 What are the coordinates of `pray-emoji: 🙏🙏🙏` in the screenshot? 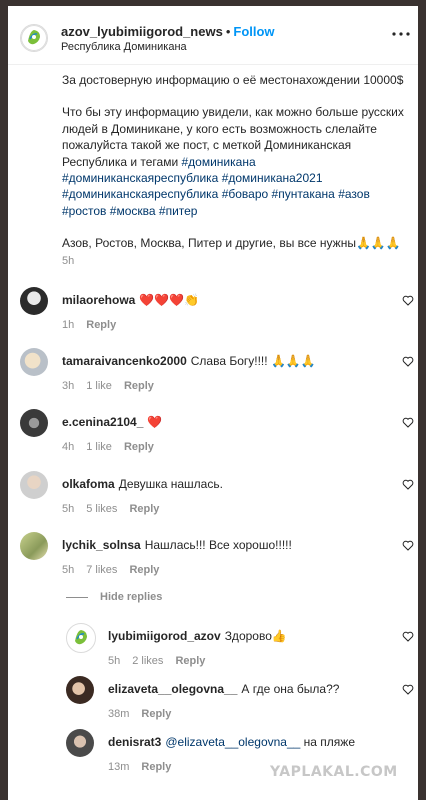 It's located at (378, 243).